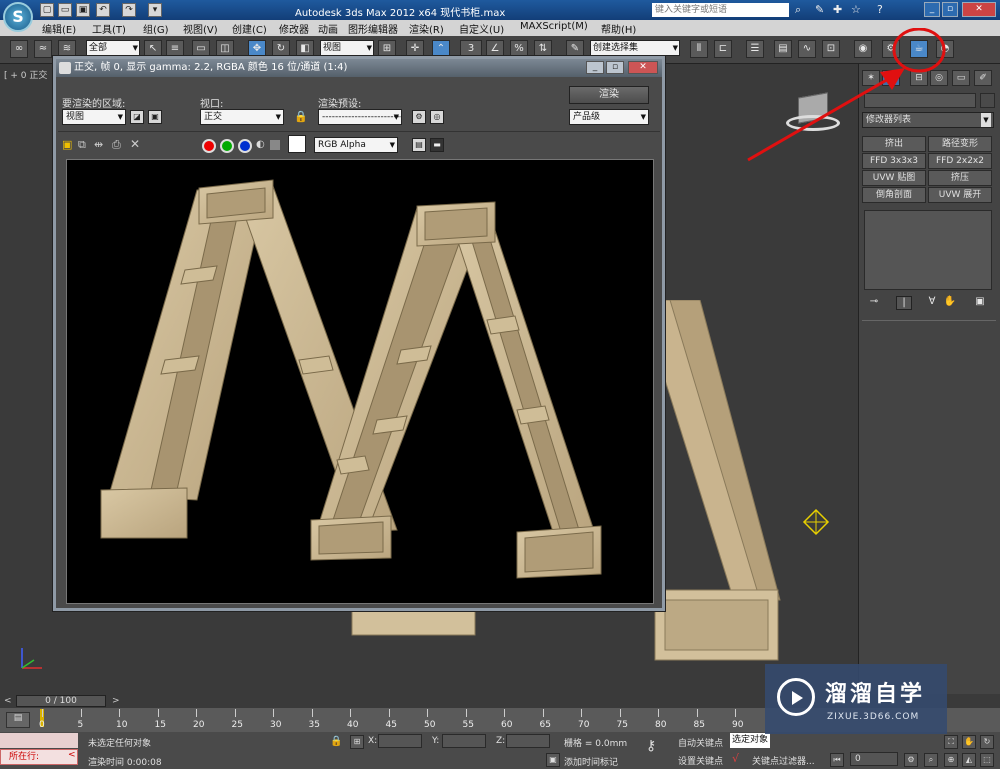 This screenshot has height=769, width=1000. What do you see at coordinates (894, 195) in the screenshot?
I see `modifier-bevel-profile-button: 倒角剖面` at bounding box center [894, 195].